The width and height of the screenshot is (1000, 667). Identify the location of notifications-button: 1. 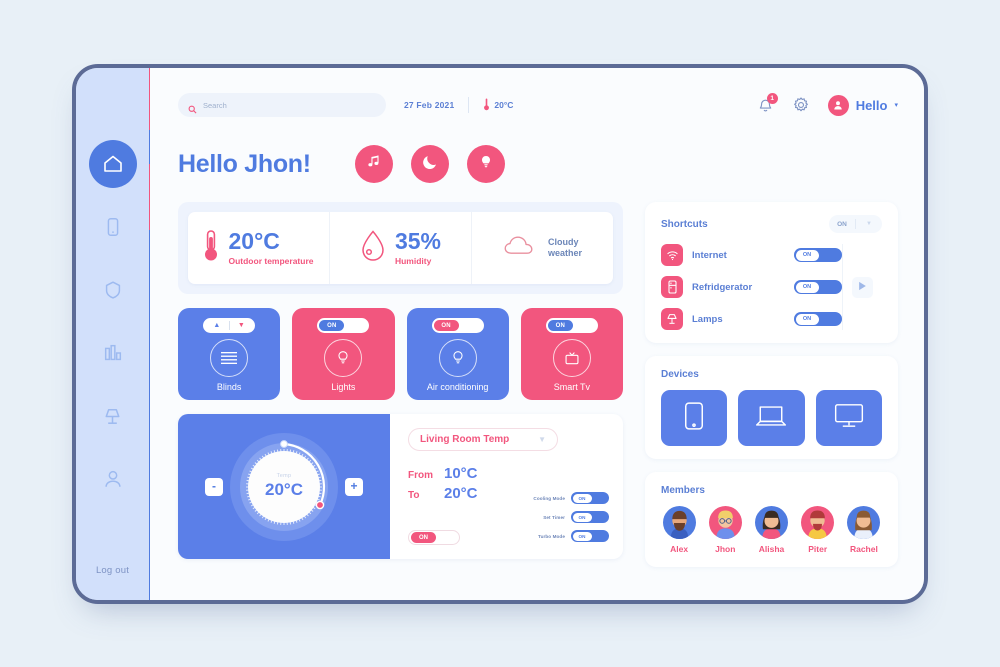
(767, 103).